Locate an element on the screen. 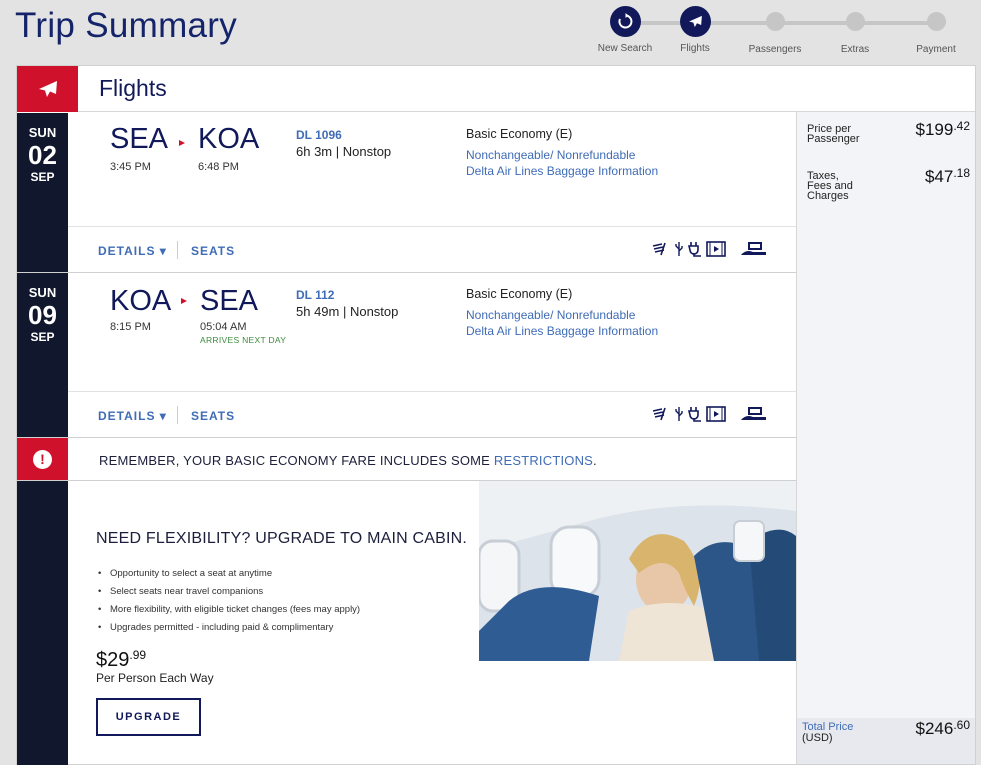 The width and height of the screenshot is (981, 765). flight-number: DL 1096 is located at coordinates (319, 135).